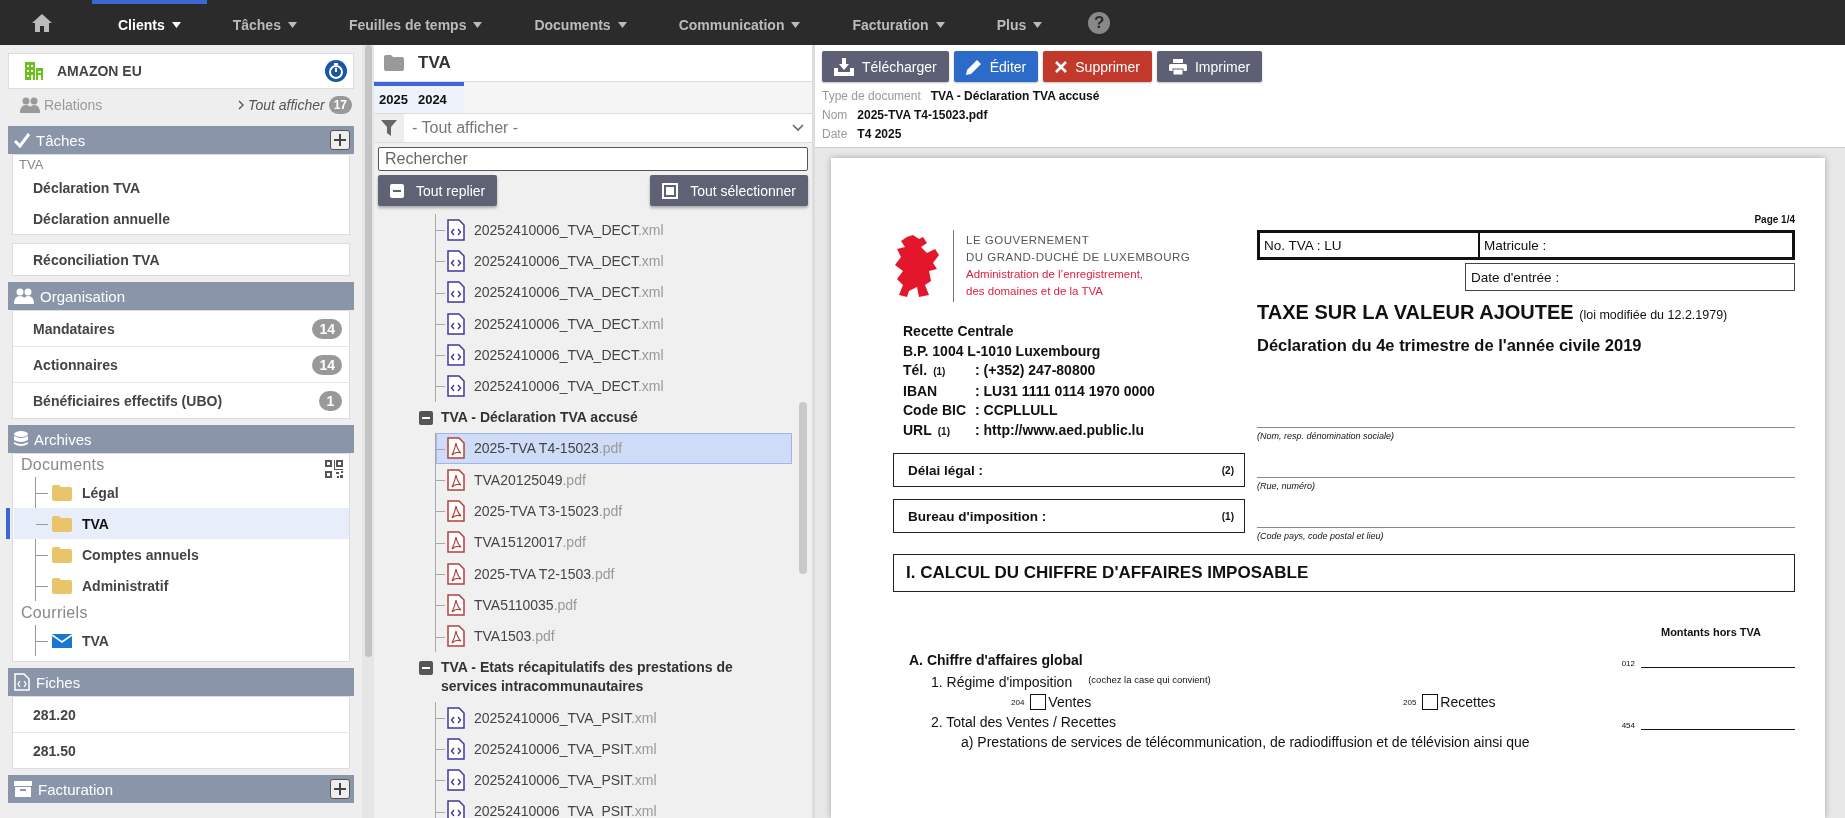 The height and width of the screenshot is (818, 1845). What do you see at coordinates (580, 22) in the screenshot?
I see `nav-menu-item: Documents` at bounding box center [580, 22].